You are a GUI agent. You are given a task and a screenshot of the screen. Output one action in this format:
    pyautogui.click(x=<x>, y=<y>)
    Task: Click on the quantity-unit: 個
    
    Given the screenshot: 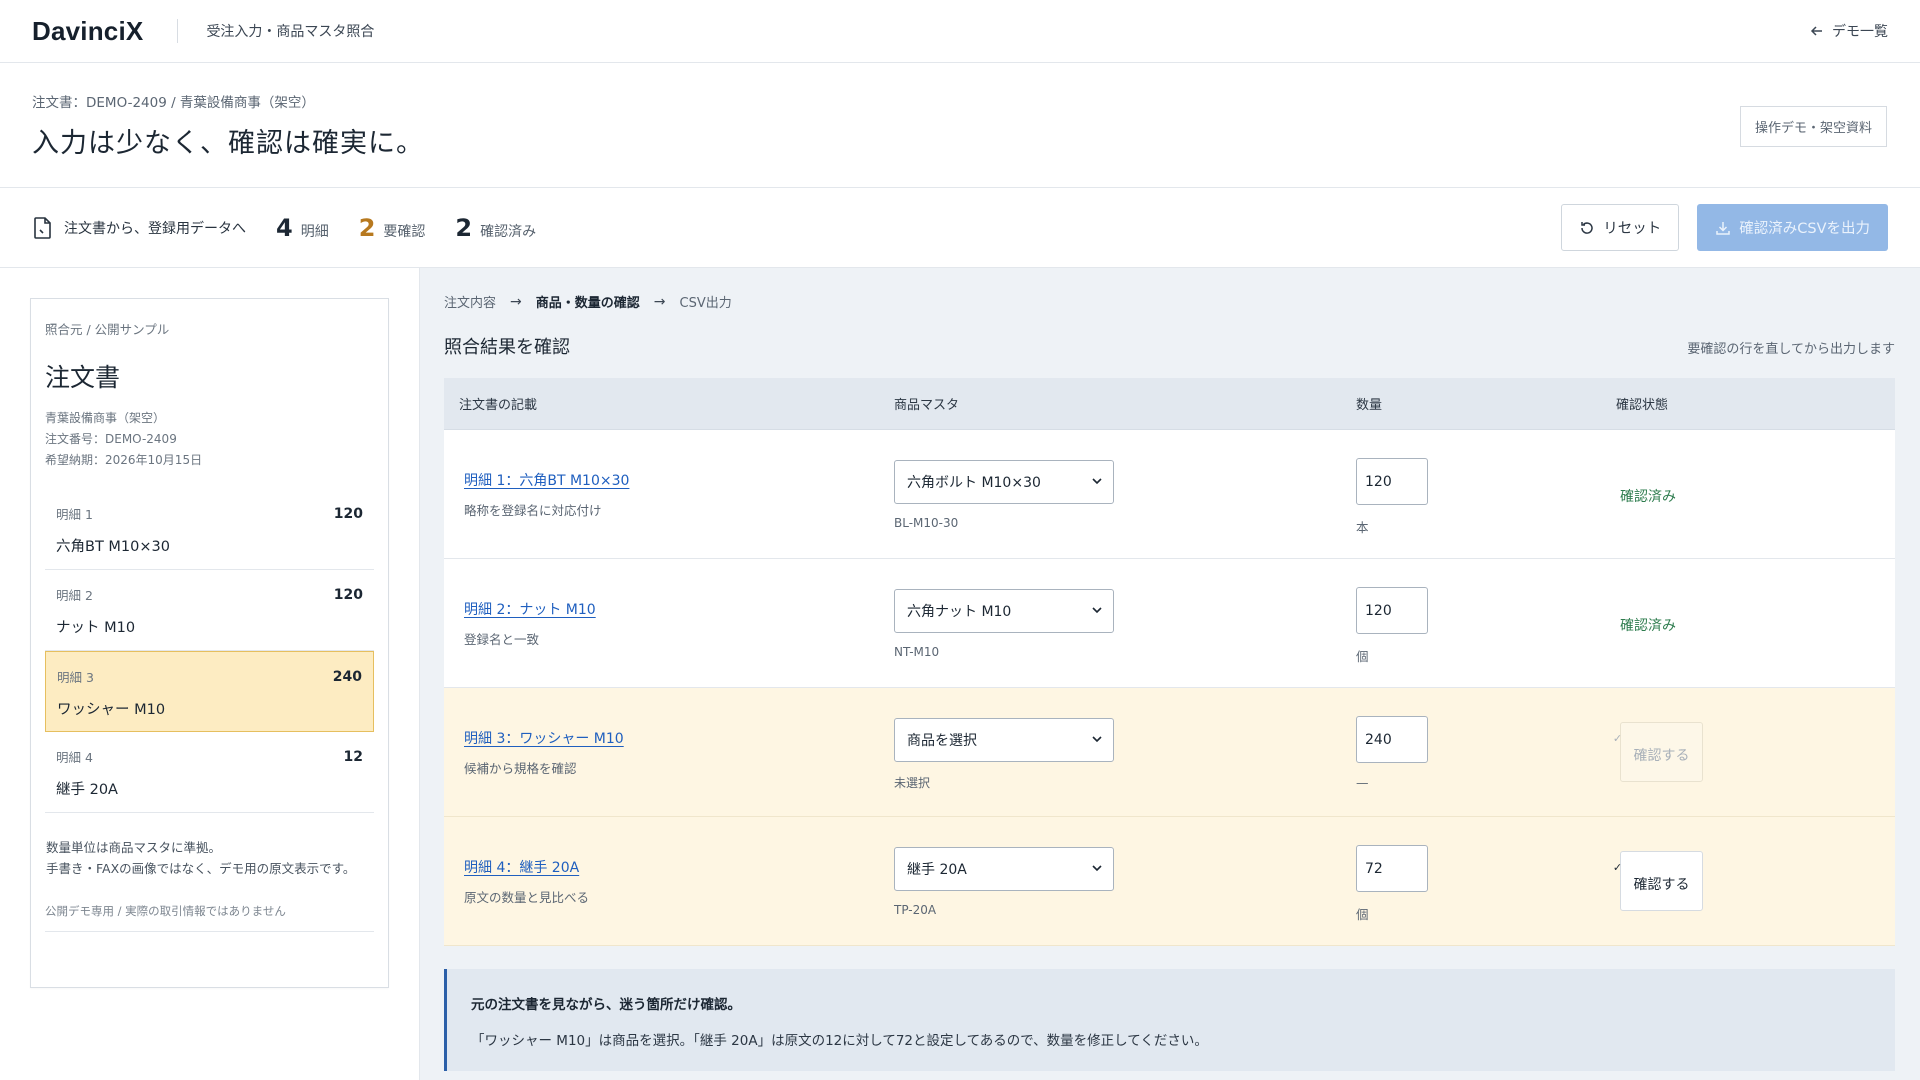 What is the action you would take?
    pyautogui.click(x=1362, y=914)
    